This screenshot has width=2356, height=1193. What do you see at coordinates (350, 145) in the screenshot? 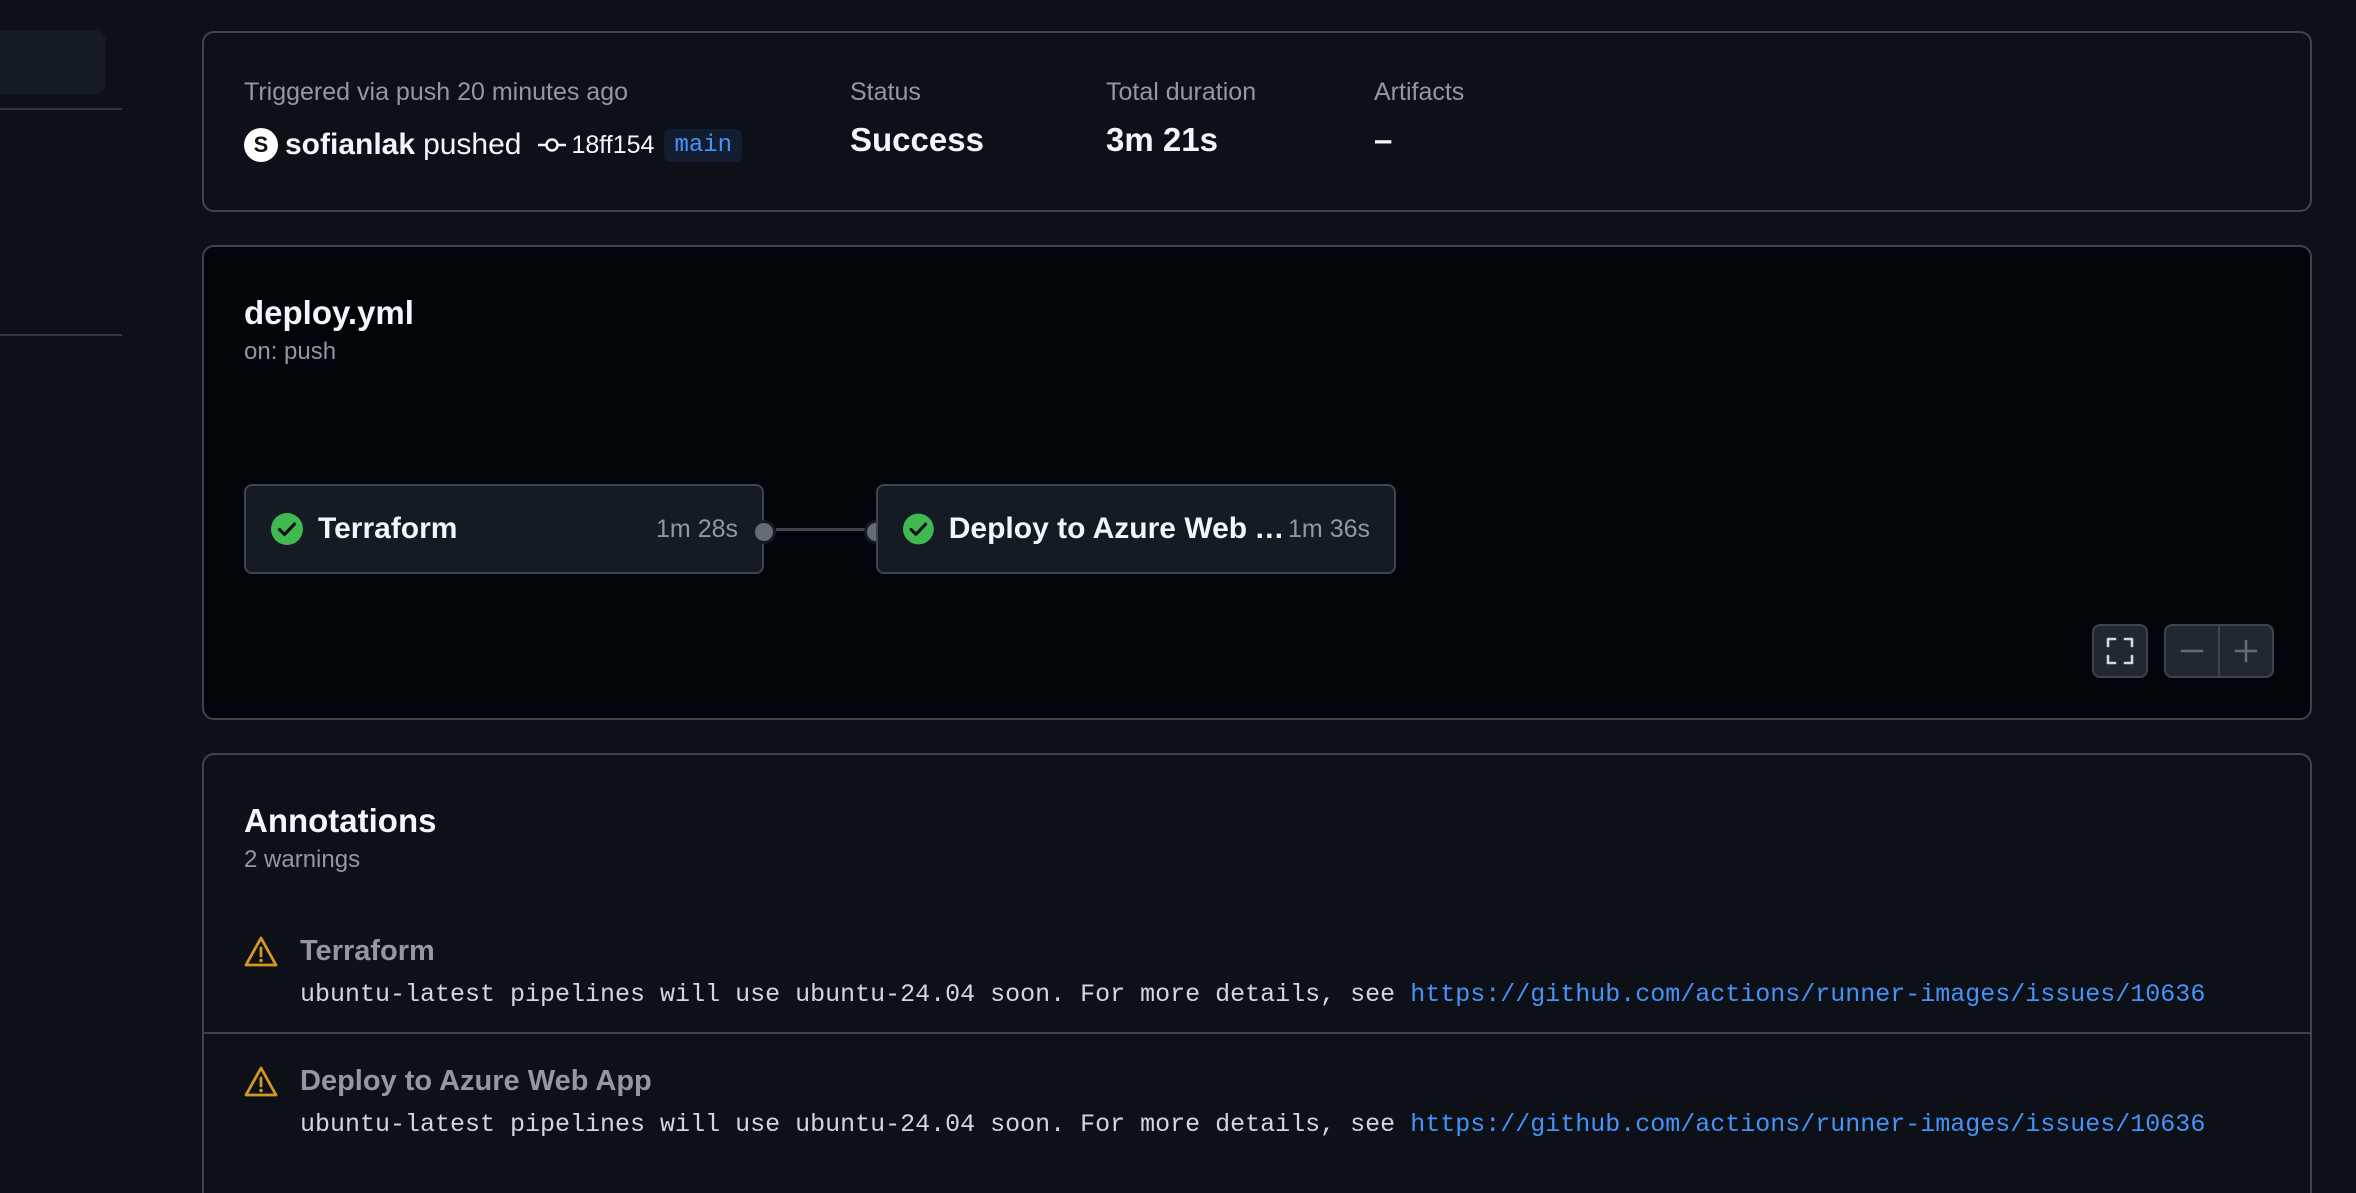
I see `actor-link: sofianlak` at bounding box center [350, 145].